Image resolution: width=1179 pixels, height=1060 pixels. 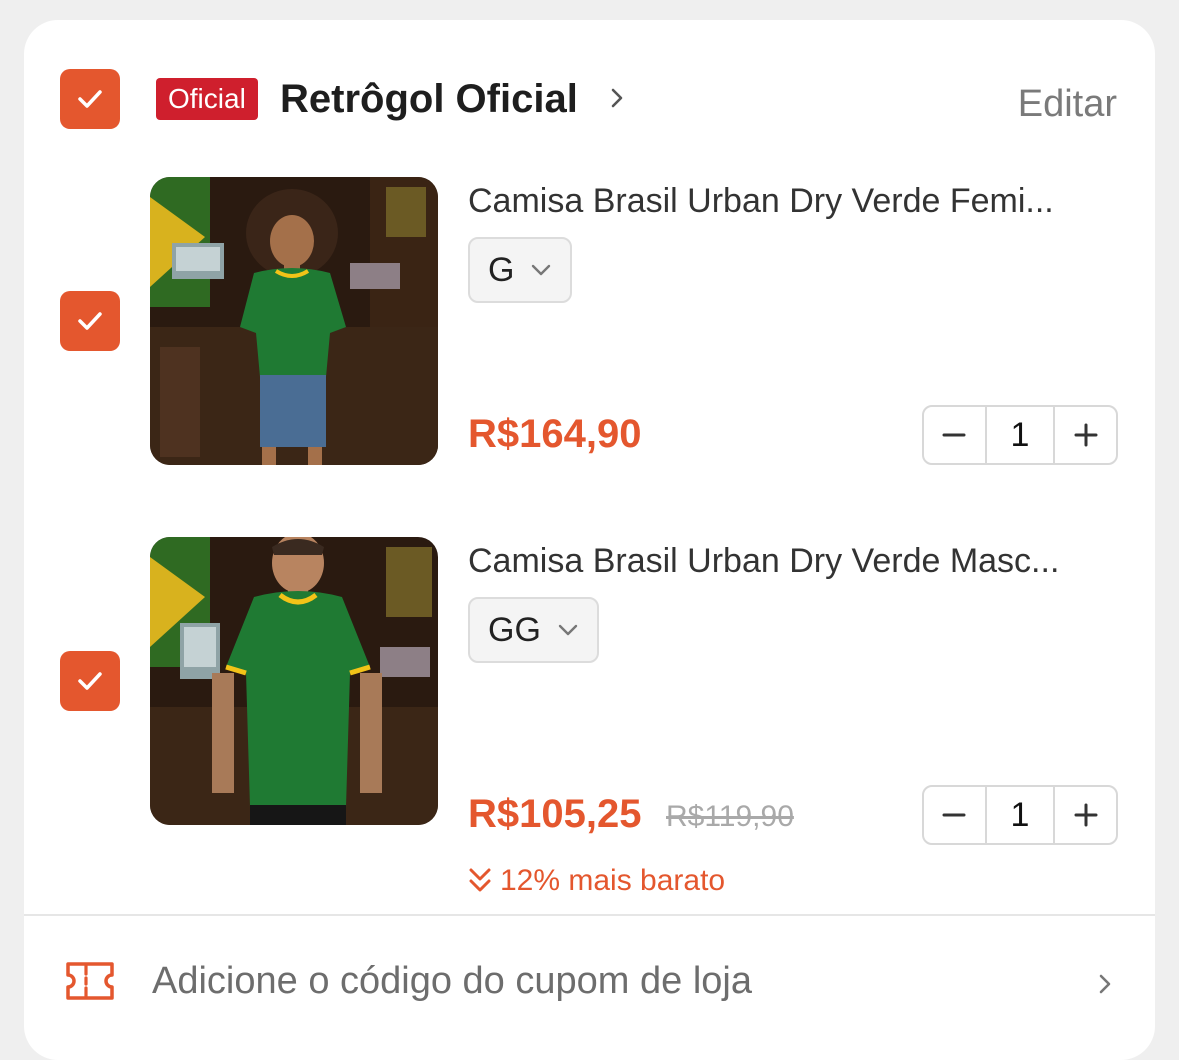 I want to click on edit-button: Editar, so click(x=1067, y=104).